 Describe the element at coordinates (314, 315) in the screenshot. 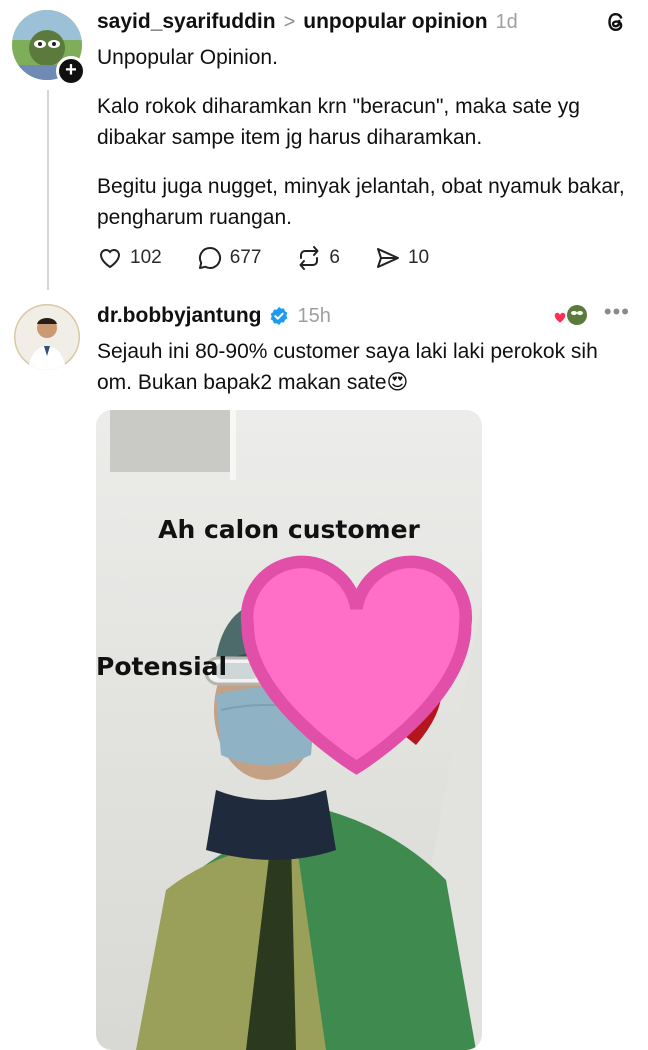

I see `timestamp: 15h` at that location.